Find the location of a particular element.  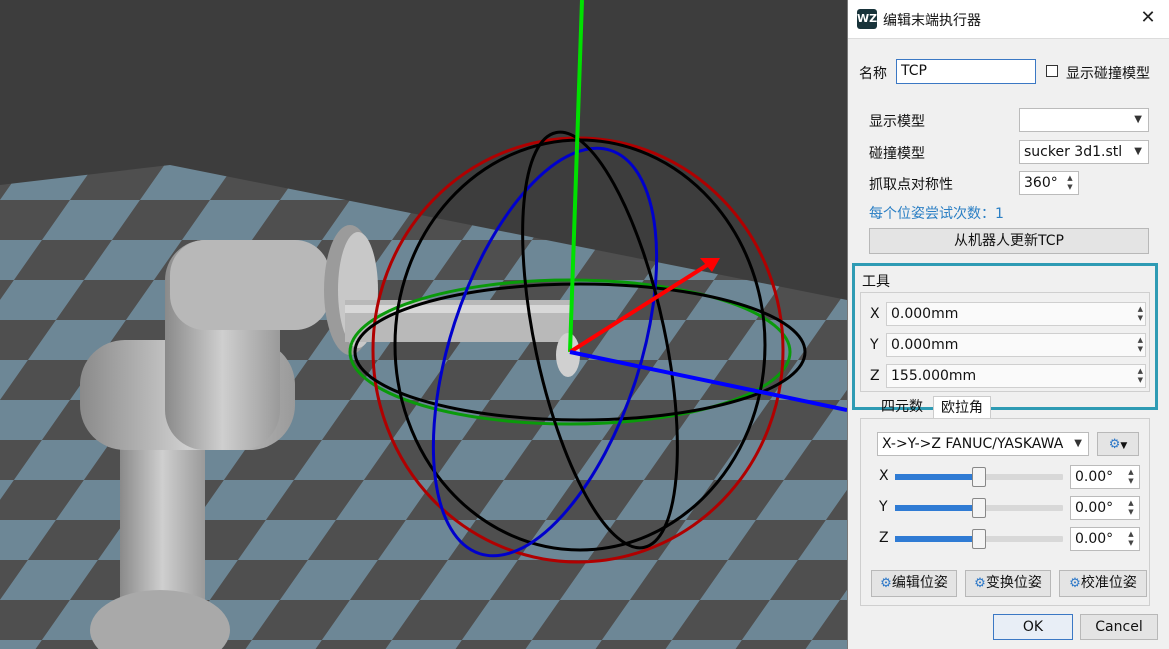

rot-z-slider-handle is located at coordinates (979, 539).